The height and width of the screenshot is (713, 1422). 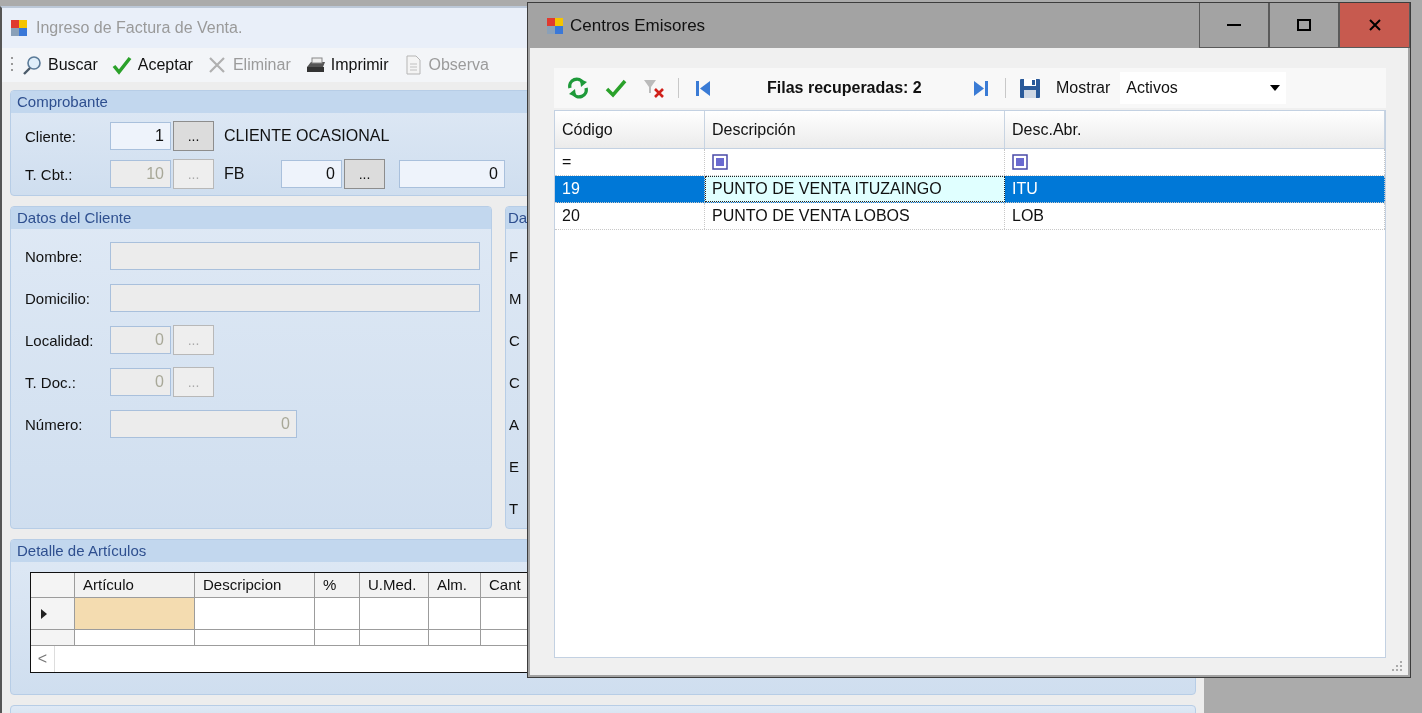 What do you see at coordinates (54, 424) in the screenshot?
I see `field-label: Número:` at bounding box center [54, 424].